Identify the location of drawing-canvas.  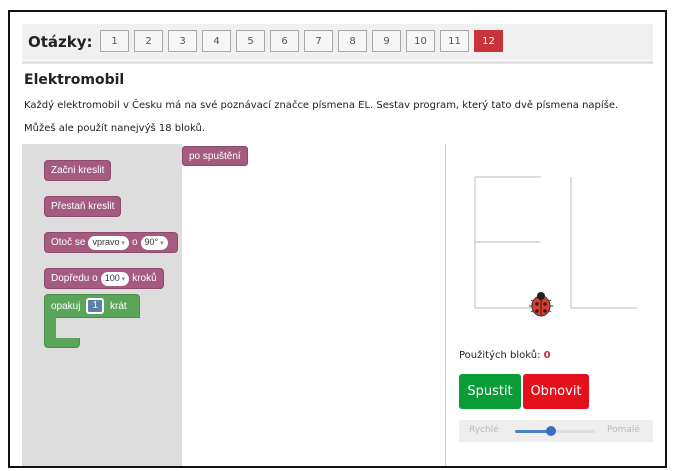
(556, 241).